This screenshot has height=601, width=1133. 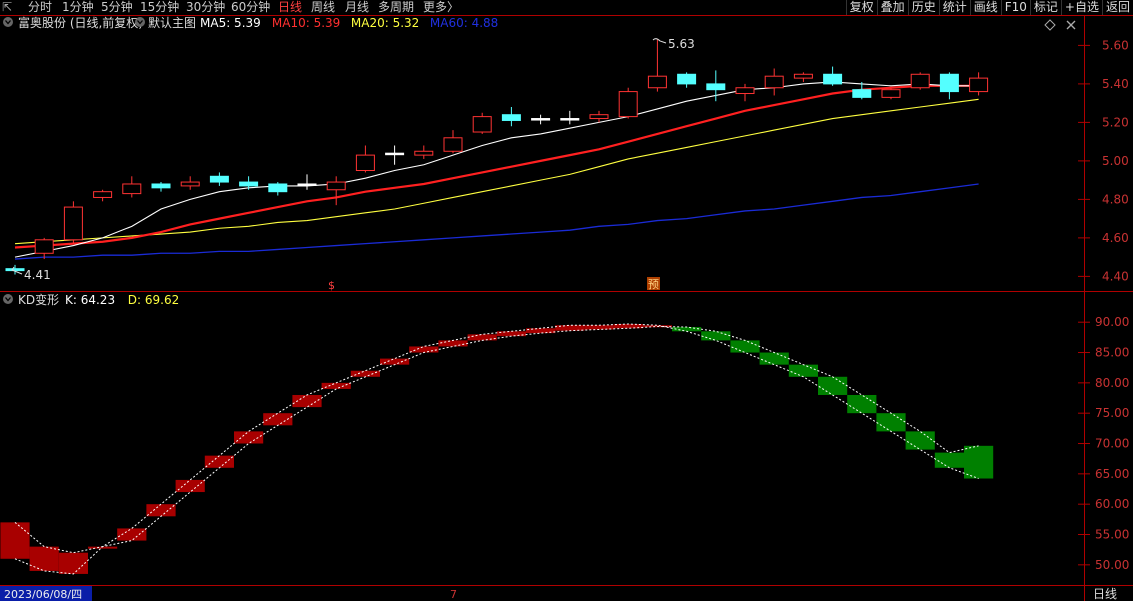 What do you see at coordinates (349, 23) in the screenshot?
I see `ma-legend: MA5: 5.39 MA10: 5.39 MA20: 5.32 MA60: 4.88` at bounding box center [349, 23].